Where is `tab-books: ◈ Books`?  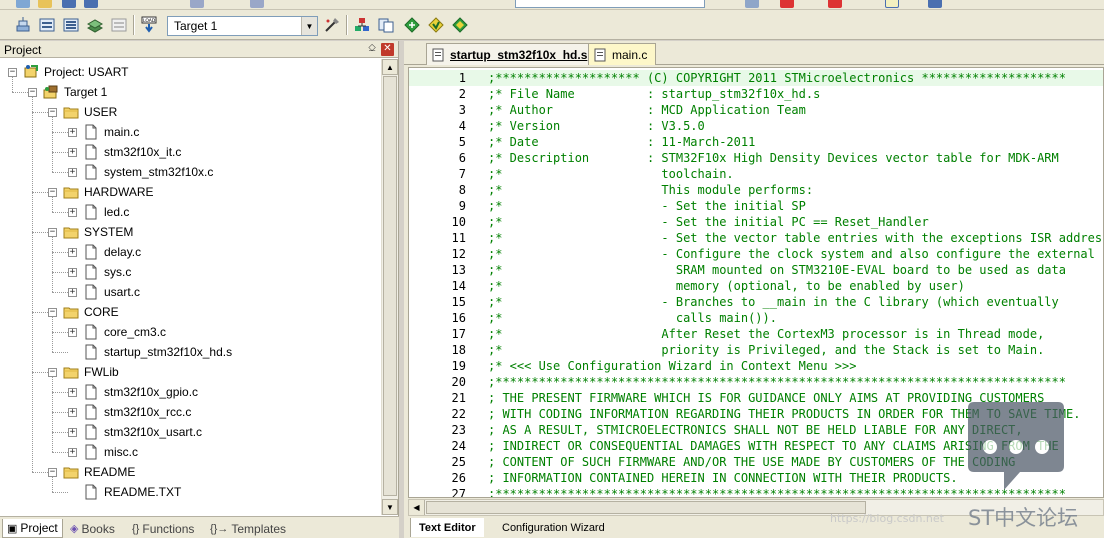
tab-books: ◈ Books is located at coordinates (92, 528).